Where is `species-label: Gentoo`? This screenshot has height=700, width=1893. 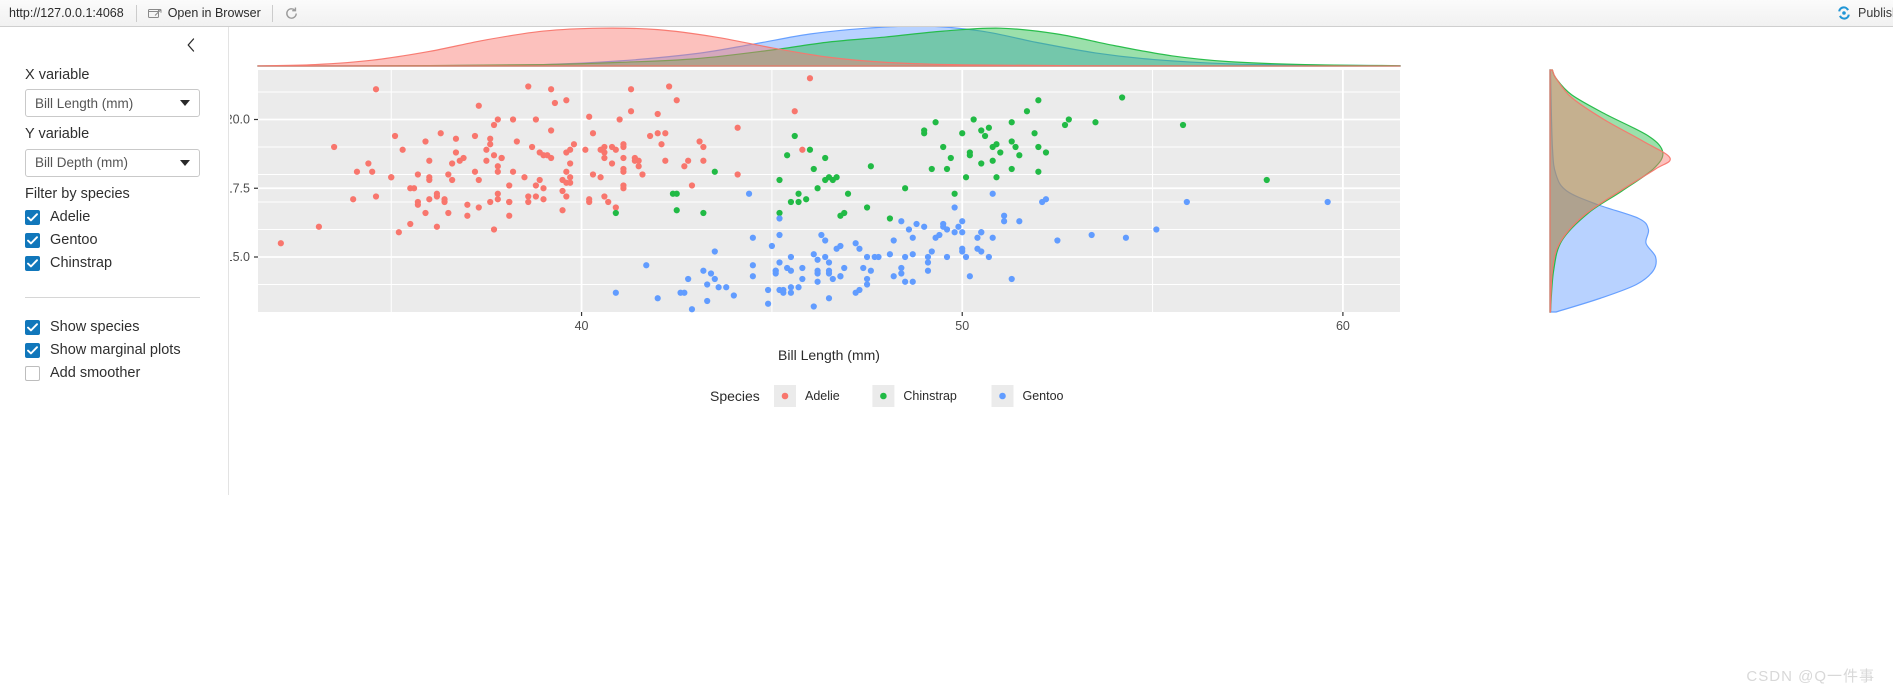
species-label: Gentoo is located at coordinates (74, 240).